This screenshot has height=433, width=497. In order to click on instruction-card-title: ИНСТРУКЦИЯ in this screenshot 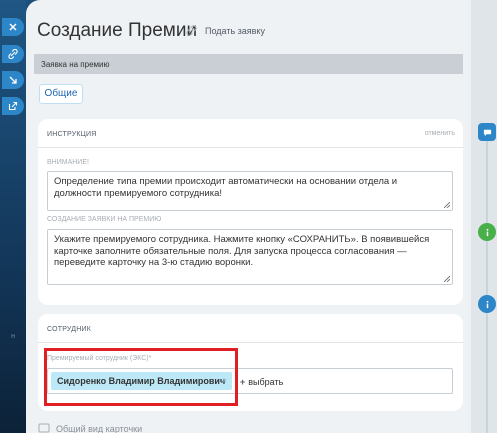, I will do `click(72, 134)`.